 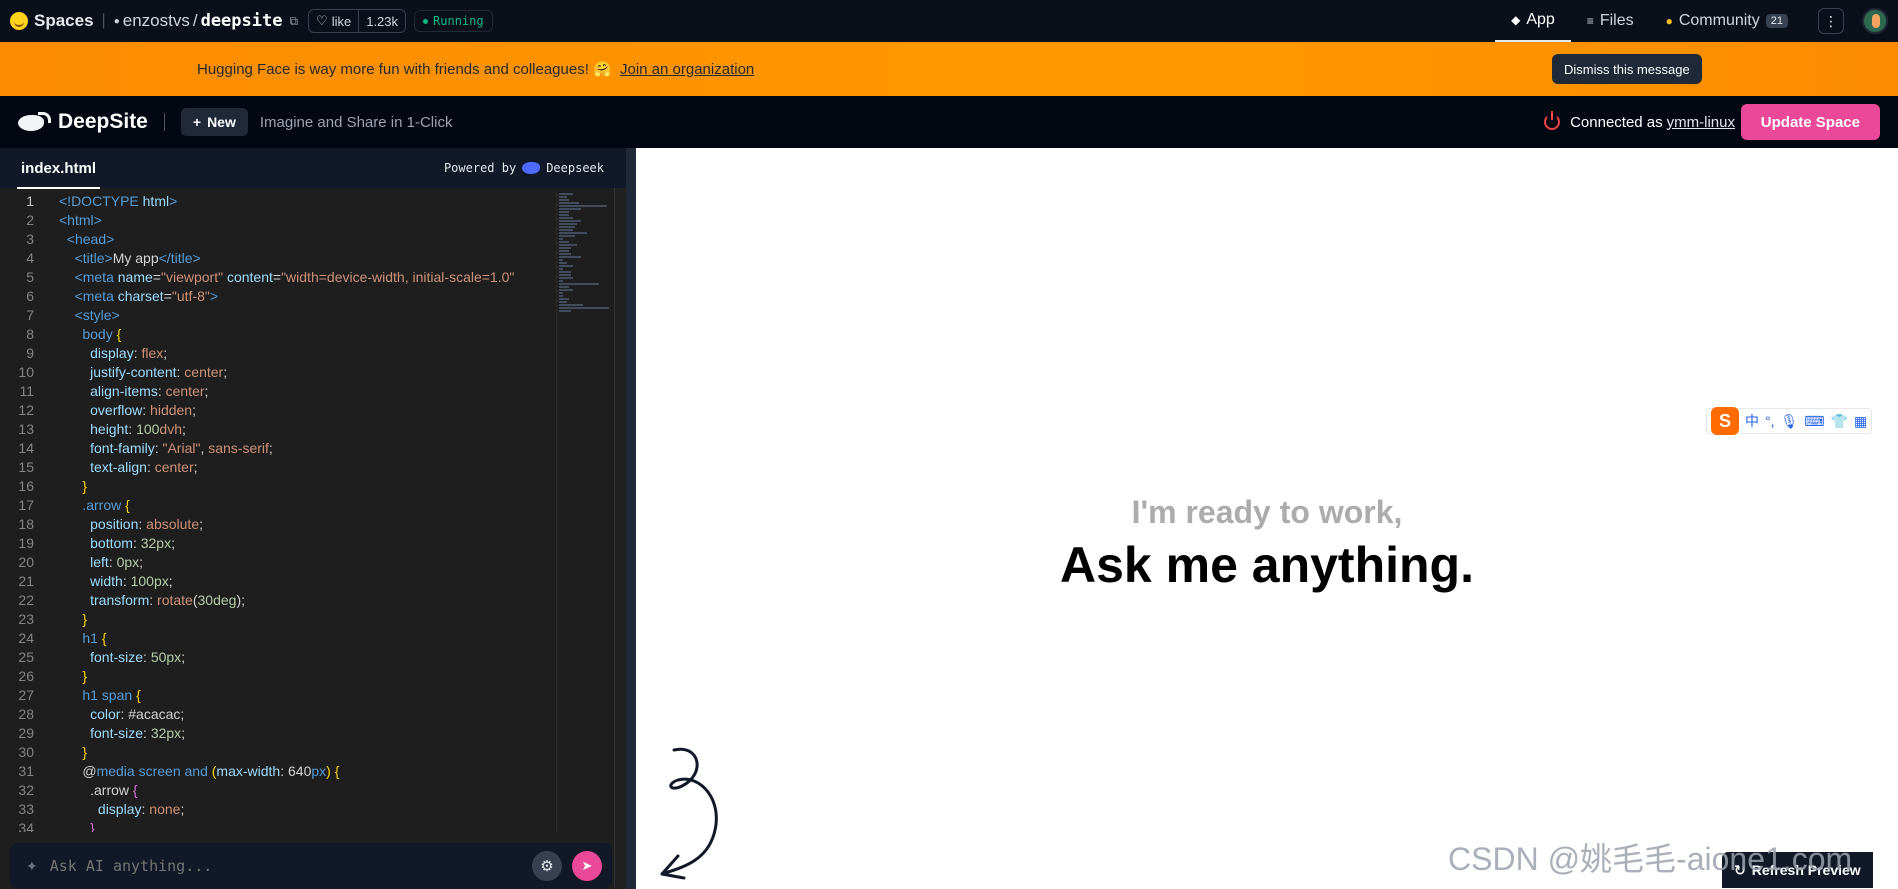 What do you see at coordinates (1267, 565) in the screenshot?
I see `preview-headline: Ask me anything.` at bounding box center [1267, 565].